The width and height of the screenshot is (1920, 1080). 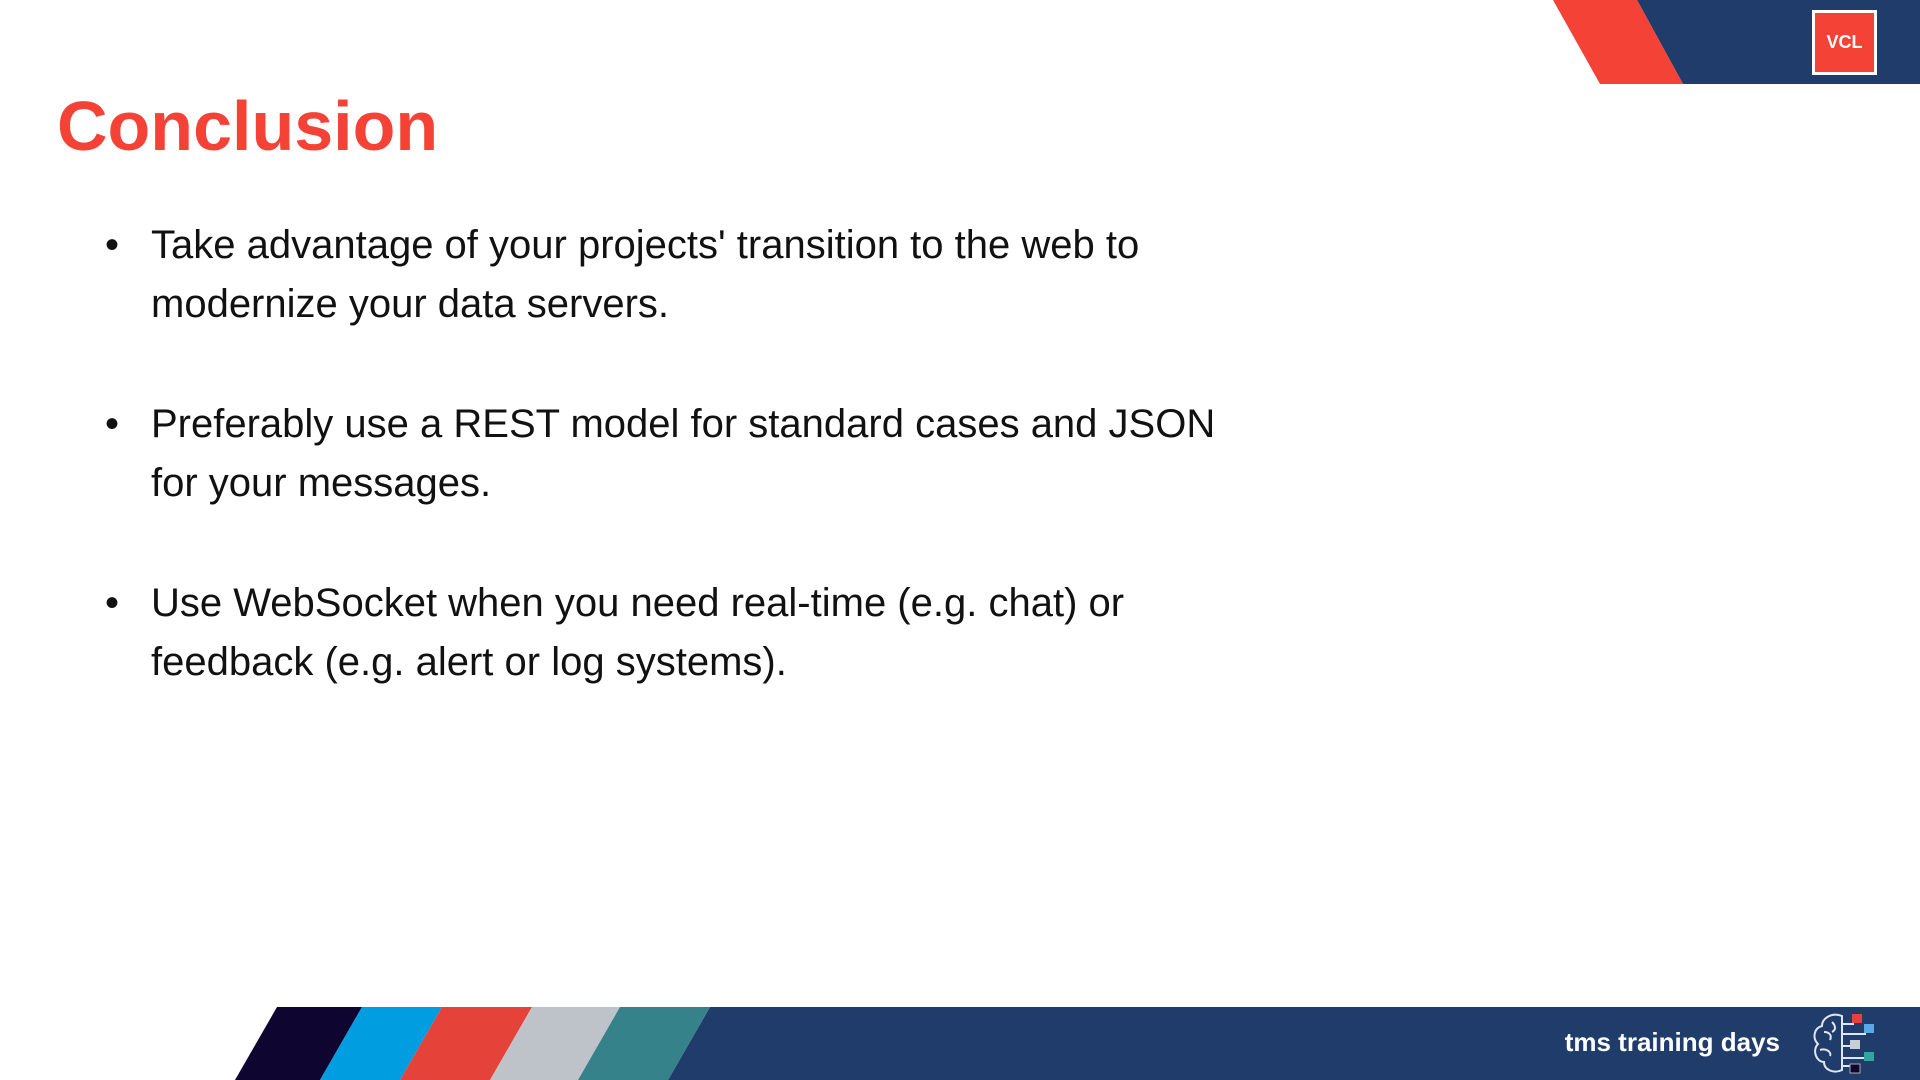 What do you see at coordinates (1672, 1042) in the screenshot?
I see `footer-brand: tms training days` at bounding box center [1672, 1042].